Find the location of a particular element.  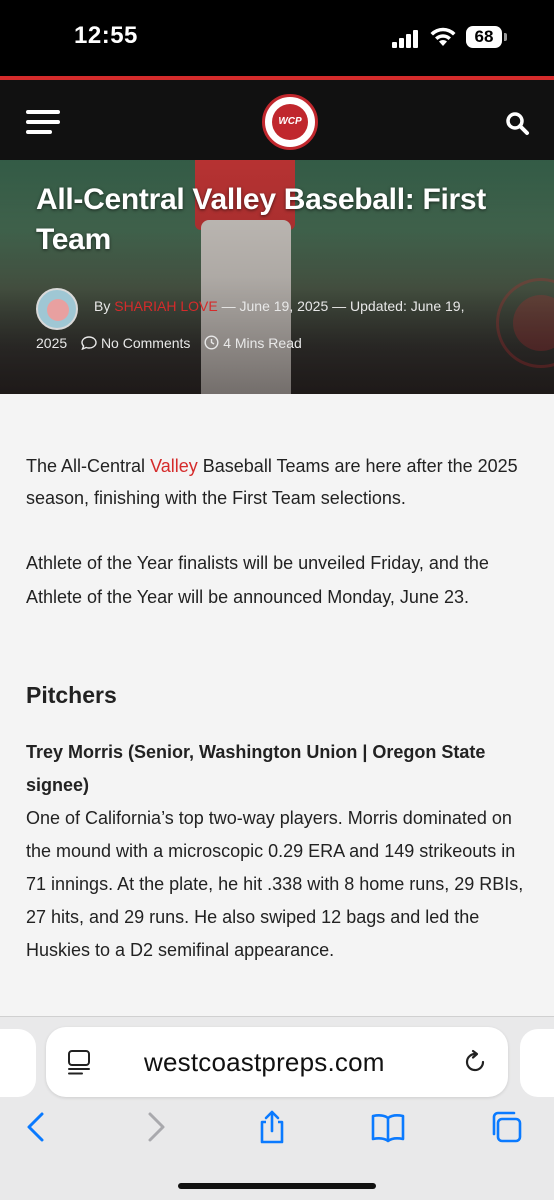

share-icon is located at coordinates (272, 1127).